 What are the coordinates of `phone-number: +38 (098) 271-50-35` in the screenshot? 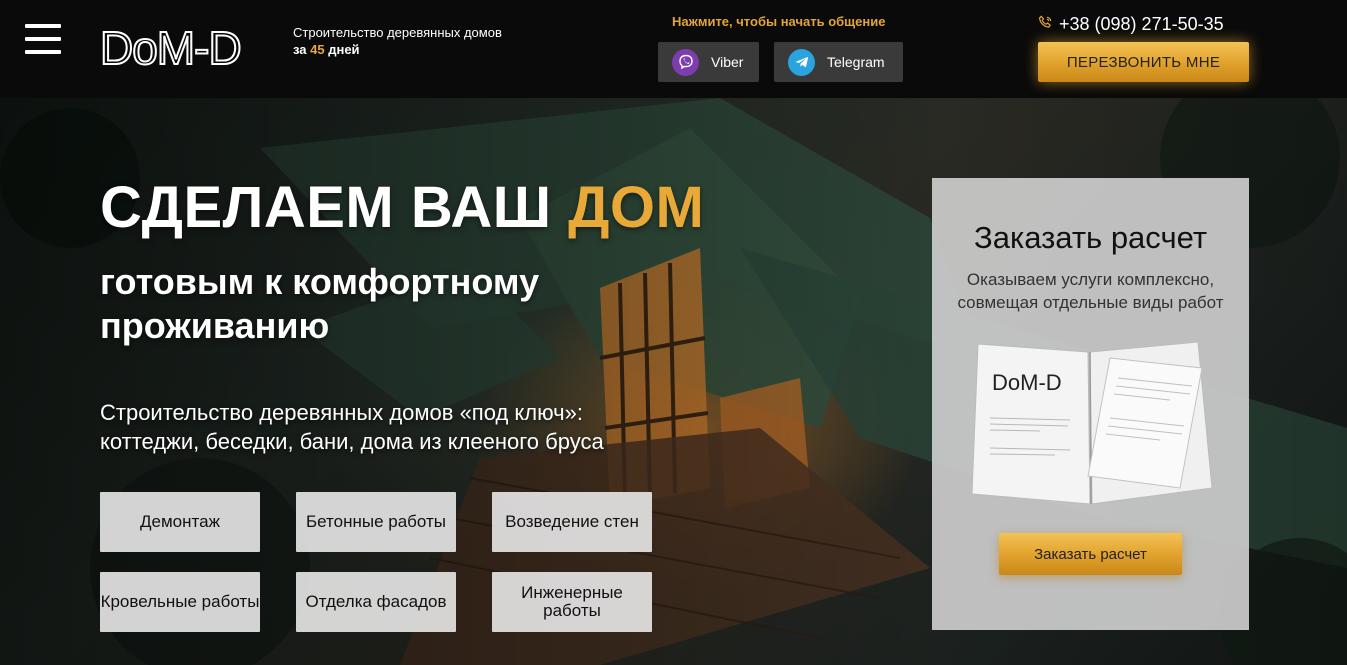 It's located at (1131, 24).